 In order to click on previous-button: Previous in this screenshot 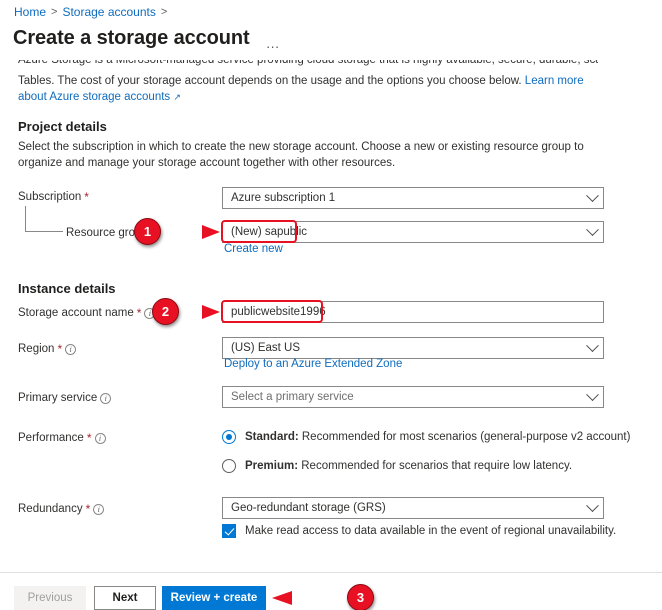, I will do `click(50, 598)`.